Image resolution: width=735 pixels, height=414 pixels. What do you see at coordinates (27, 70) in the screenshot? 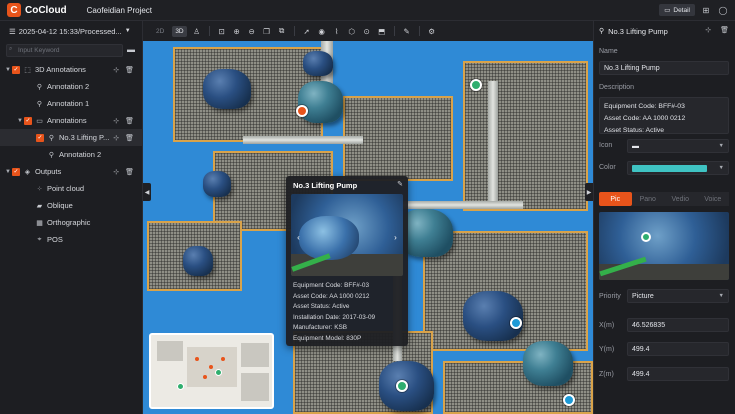
I see `cube-icon: ⬚` at bounding box center [27, 70].